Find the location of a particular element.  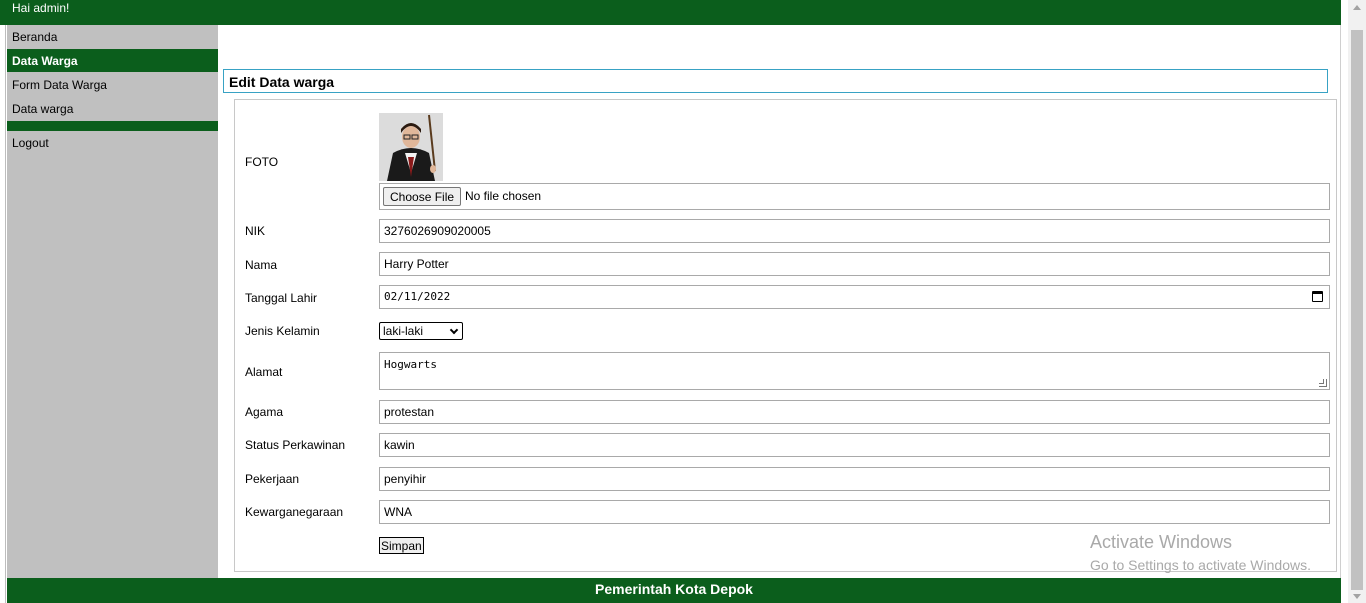

jenis-kelamin-label: Jenis Kelamin is located at coordinates (282, 331).